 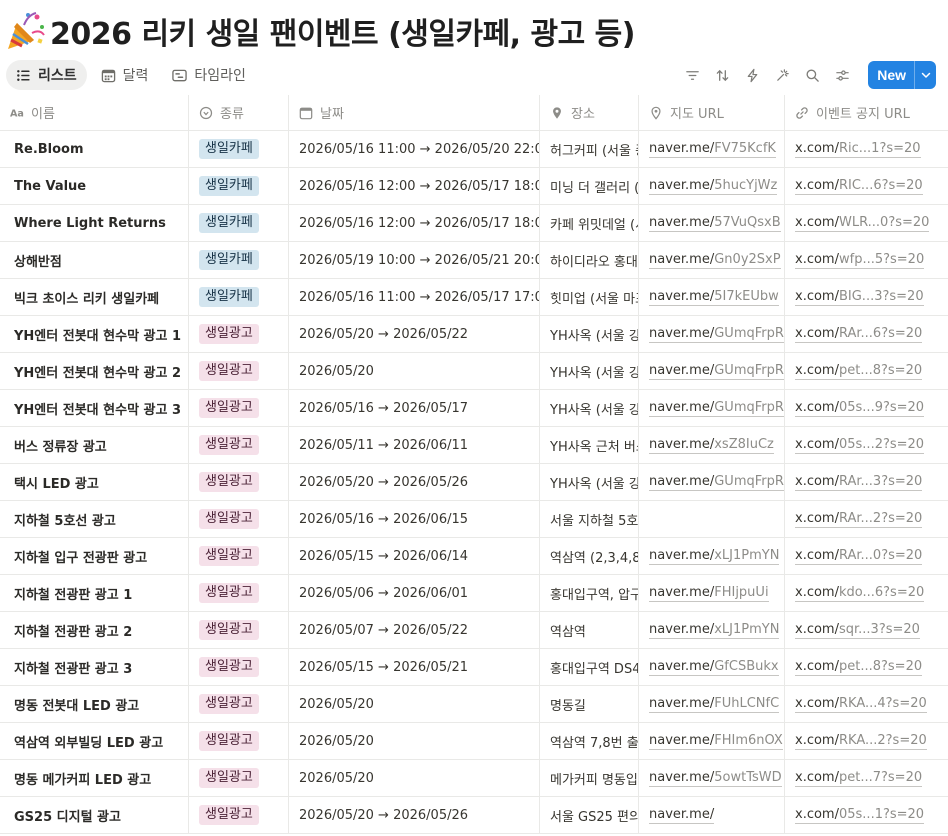 I want to click on row-place: 역삼역 (2,3,4,8번, so click(x=589, y=556).